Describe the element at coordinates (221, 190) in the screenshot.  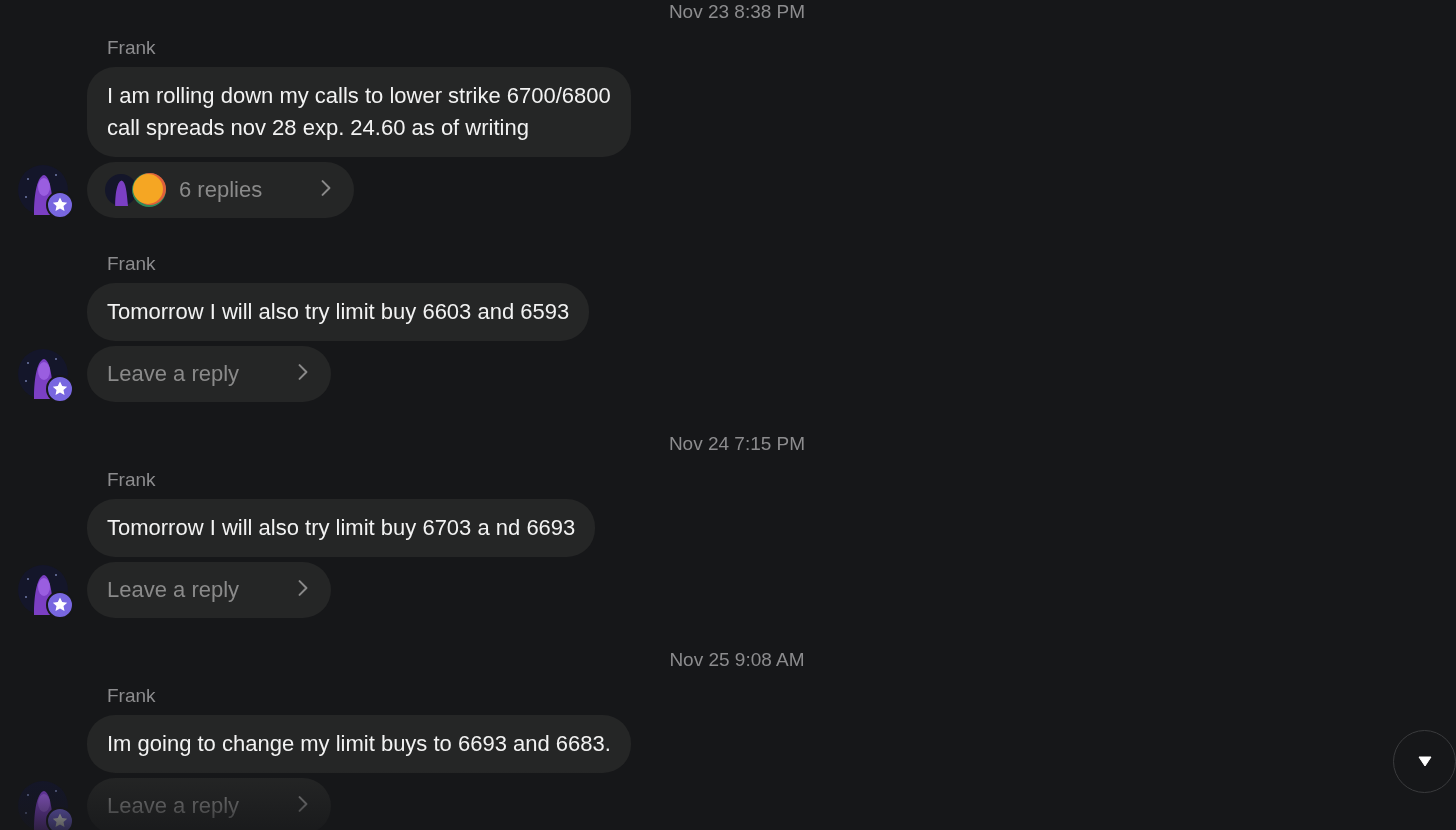
I see `replies-button: 6 replies` at that location.